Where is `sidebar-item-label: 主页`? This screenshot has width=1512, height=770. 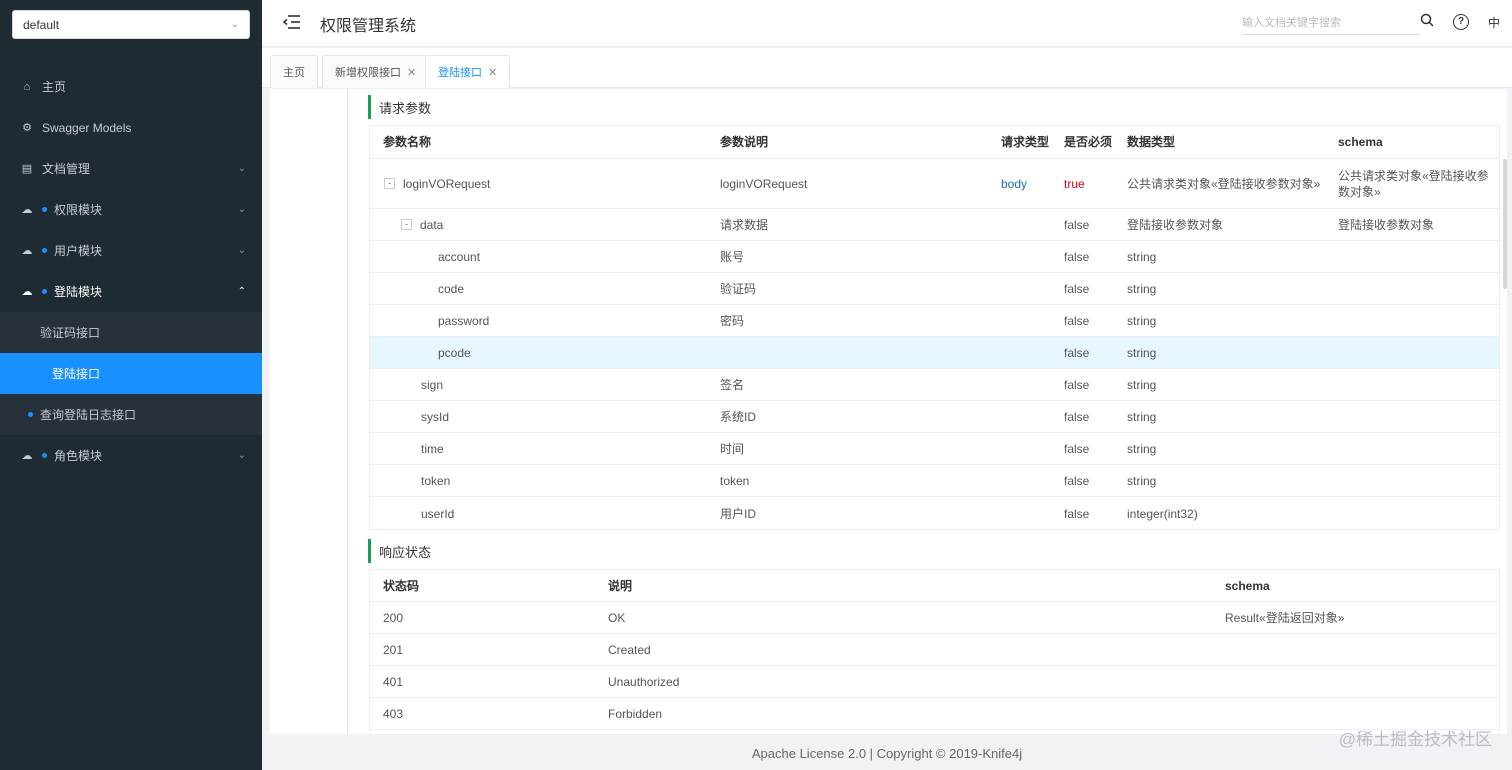 sidebar-item-label: 主页 is located at coordinates (54, 87).